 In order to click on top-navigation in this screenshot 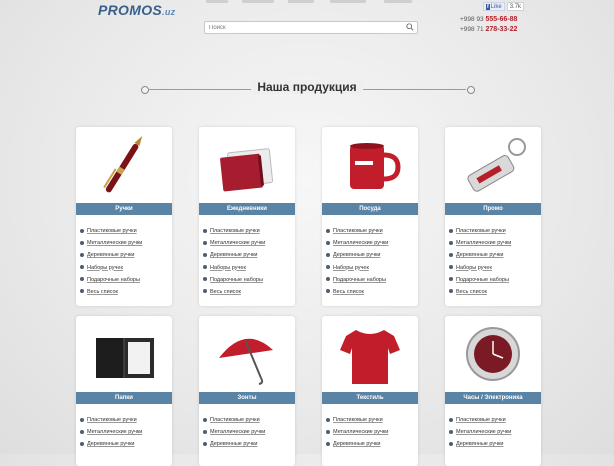, I will do `click(316, 2)`.